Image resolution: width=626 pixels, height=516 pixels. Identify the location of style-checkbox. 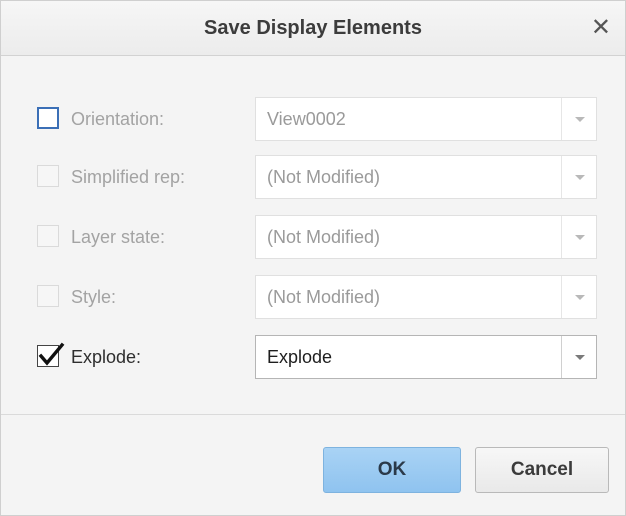
(48, 296).